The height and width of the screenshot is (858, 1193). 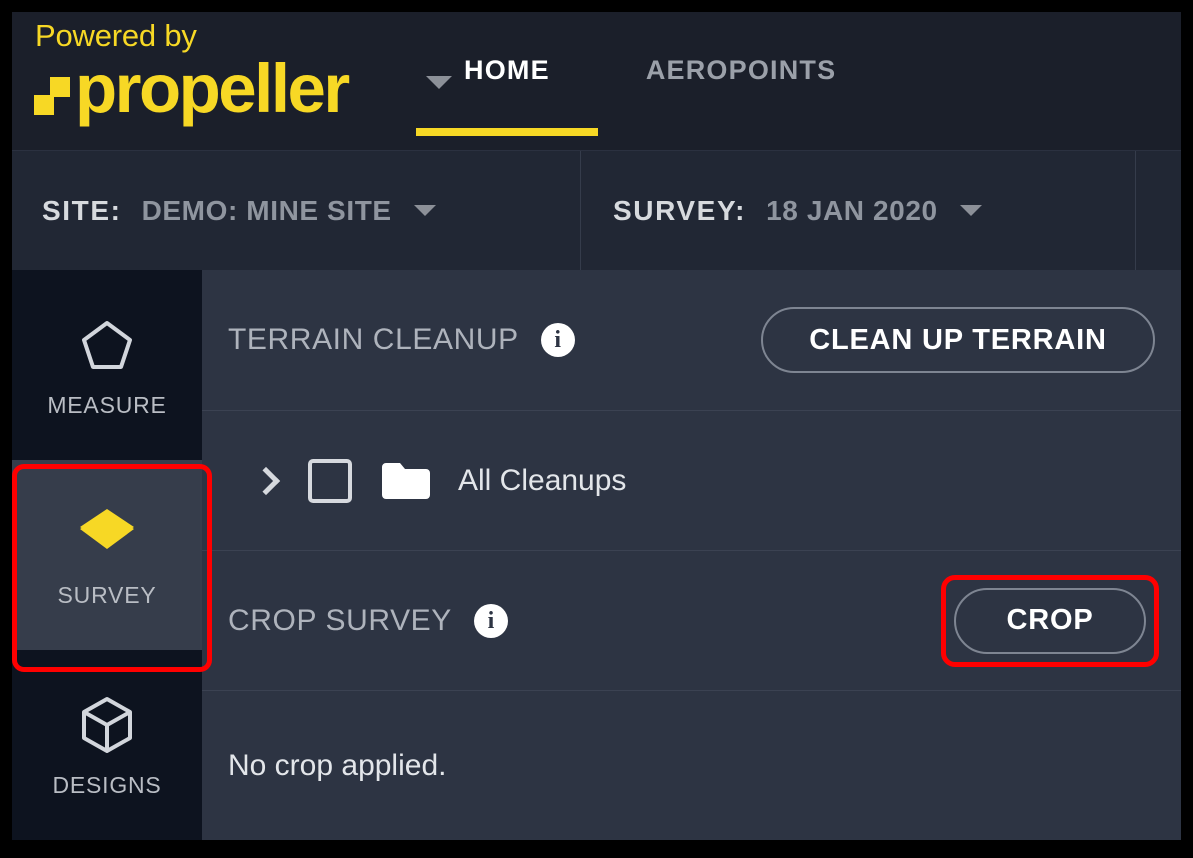 I want to click on propeller-wordmark: propeller, so click(x=212, y=88).